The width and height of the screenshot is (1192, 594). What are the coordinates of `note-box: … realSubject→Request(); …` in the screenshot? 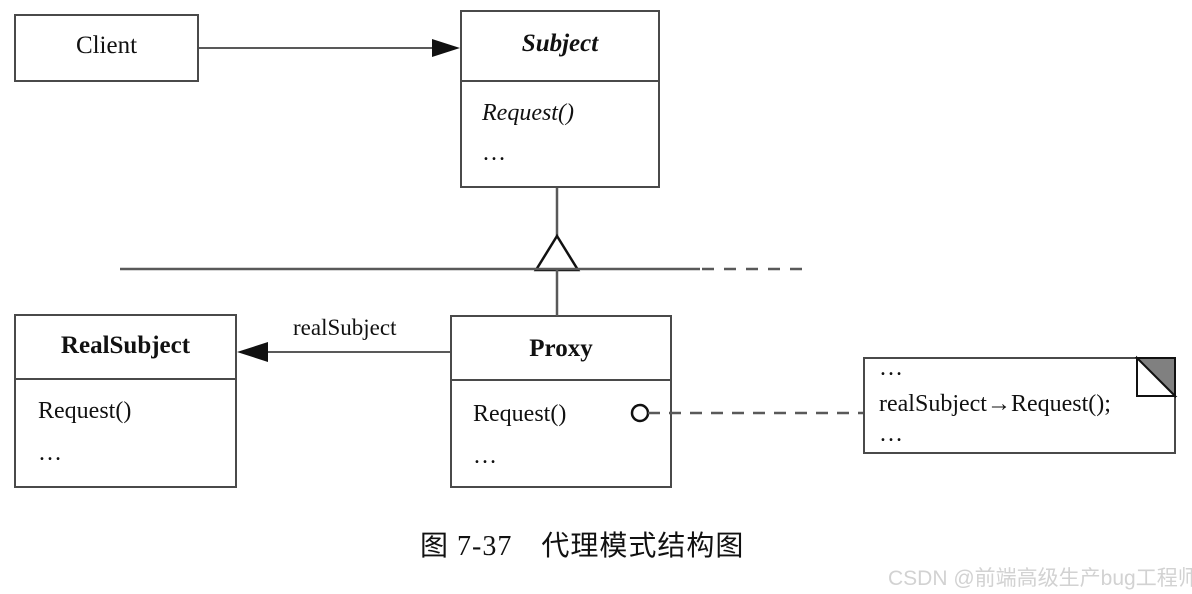 It's located at (1019, 404).